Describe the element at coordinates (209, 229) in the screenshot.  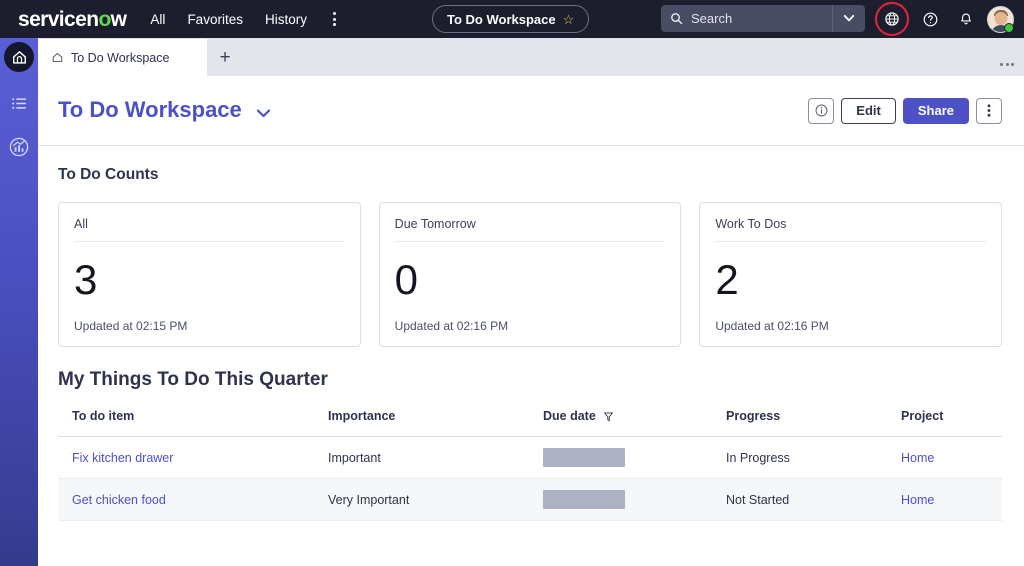
I see `count-card-title: All` at that location.